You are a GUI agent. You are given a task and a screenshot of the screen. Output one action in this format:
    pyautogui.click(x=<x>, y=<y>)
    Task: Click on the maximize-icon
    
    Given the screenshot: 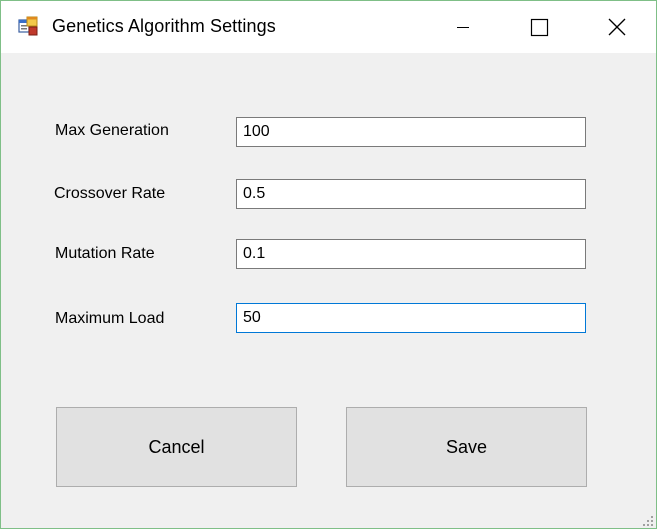 What is the action you would take?
    pyautogui.click(x=539, y=27)
    